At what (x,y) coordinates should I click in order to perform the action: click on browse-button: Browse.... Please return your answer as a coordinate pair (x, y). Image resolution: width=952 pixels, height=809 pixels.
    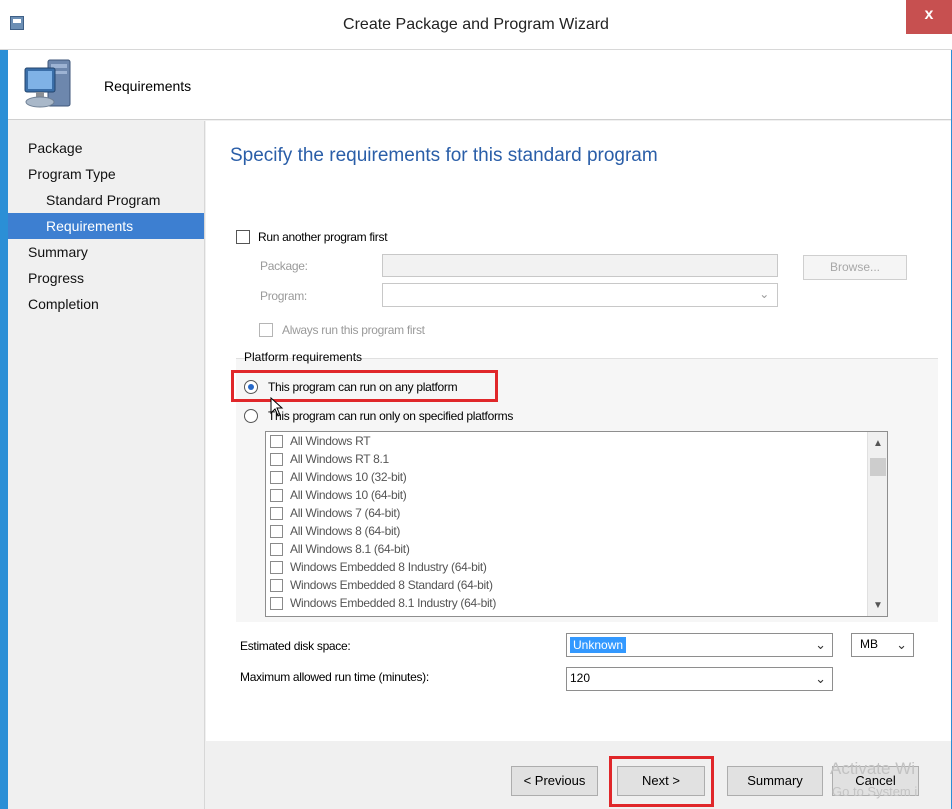
    Looking at the image, I should click on (855, 267).